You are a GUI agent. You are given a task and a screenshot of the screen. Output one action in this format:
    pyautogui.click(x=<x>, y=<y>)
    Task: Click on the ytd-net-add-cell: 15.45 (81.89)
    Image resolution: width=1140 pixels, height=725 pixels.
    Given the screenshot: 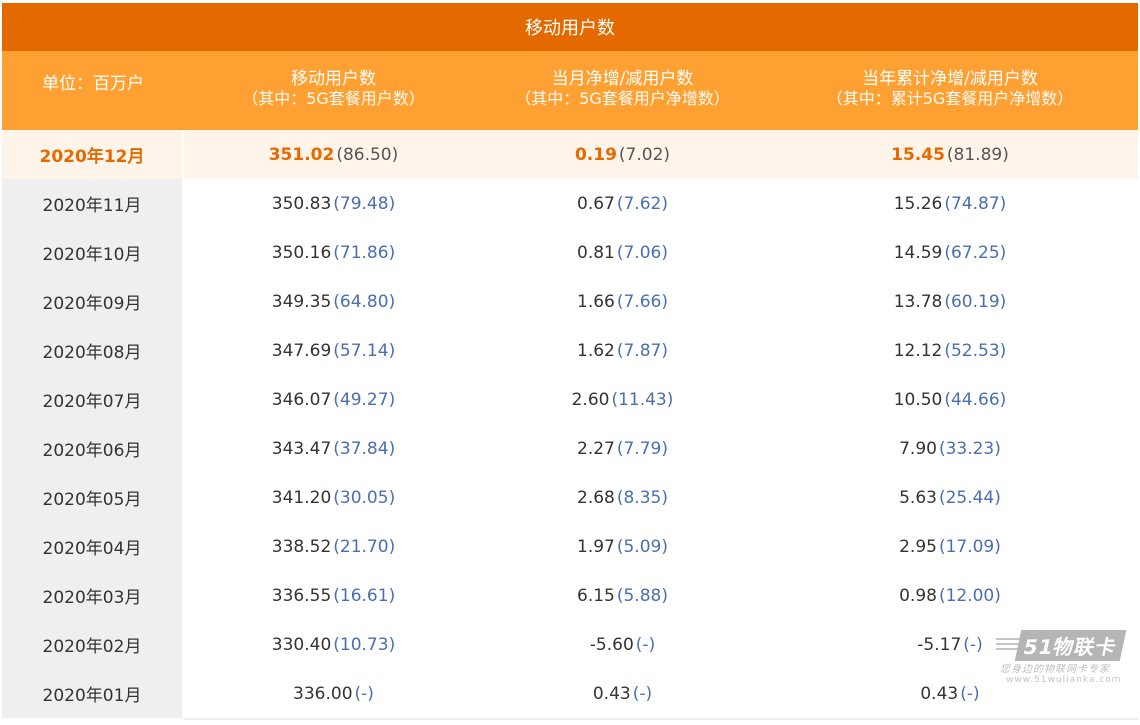 What is the action you would take?
    pyautogui.click(x=950, y=154)
    